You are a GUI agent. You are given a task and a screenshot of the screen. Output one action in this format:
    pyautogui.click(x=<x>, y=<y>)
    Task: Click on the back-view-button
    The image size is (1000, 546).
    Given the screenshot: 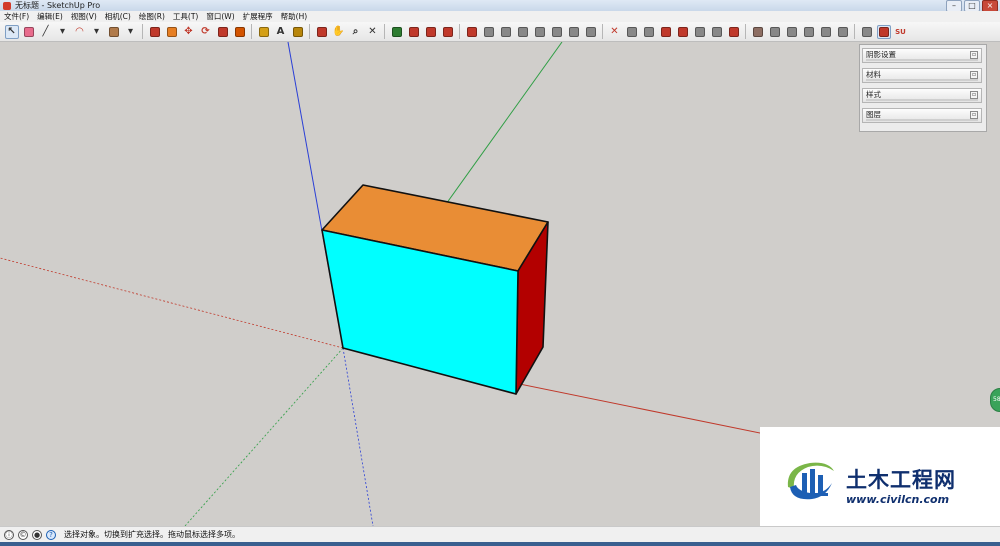 What is the action you would take?
    pyautogui.click(x=540, y=32)
    